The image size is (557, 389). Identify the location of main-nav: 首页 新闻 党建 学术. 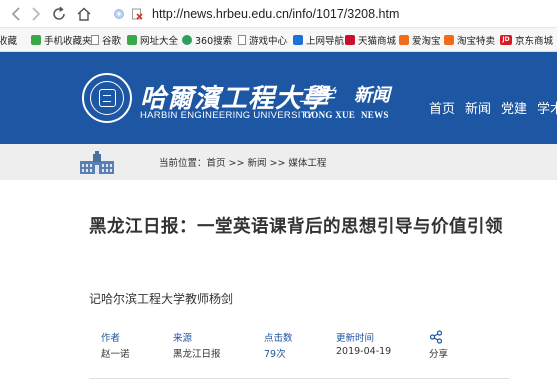
(493, 107).